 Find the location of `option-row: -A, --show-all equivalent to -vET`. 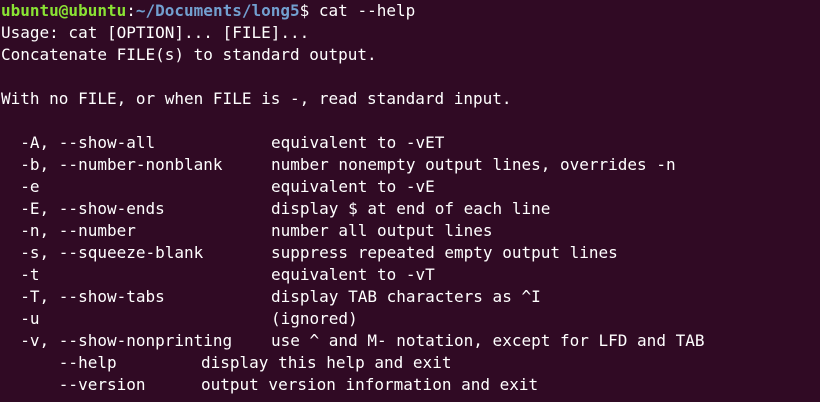

option-row: -A, --show-all equivalent to -vET is located at coordinates (410, 143).